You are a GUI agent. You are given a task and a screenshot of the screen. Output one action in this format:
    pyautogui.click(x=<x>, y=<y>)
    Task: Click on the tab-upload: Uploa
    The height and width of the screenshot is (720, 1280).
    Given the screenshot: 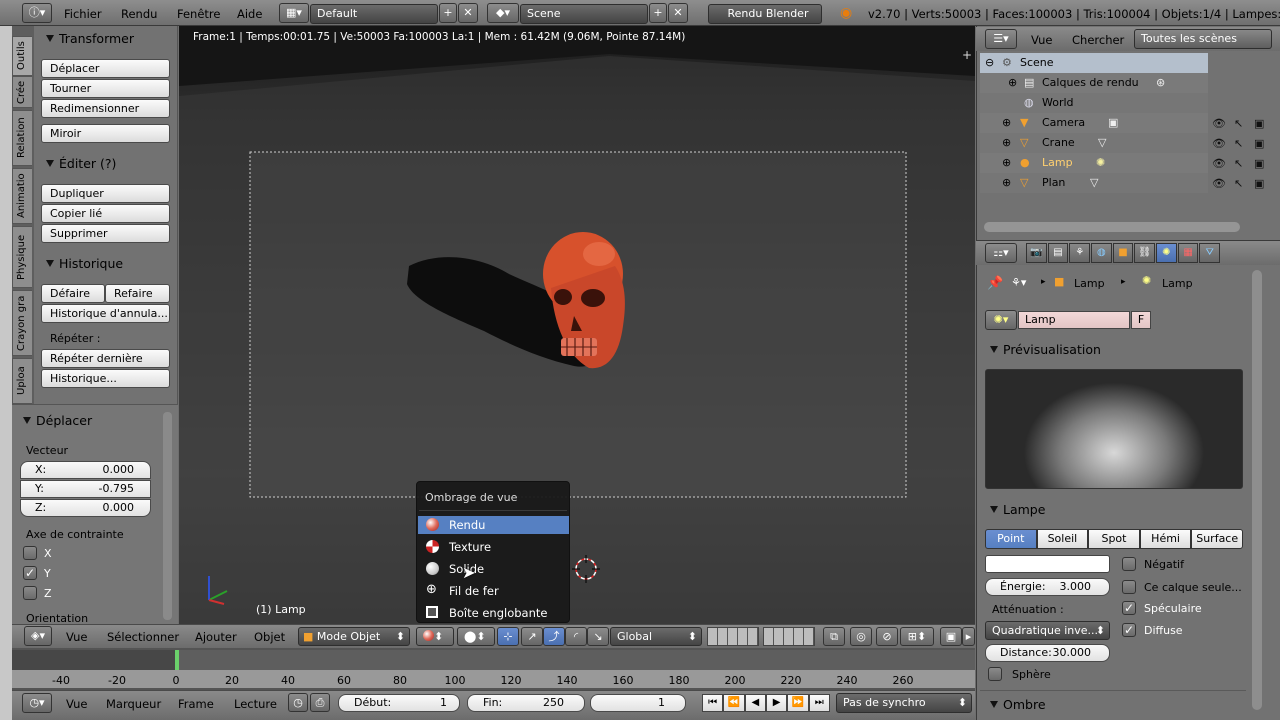 What is the action you would take?
    pyautogui.click(x=22, y=381)
    